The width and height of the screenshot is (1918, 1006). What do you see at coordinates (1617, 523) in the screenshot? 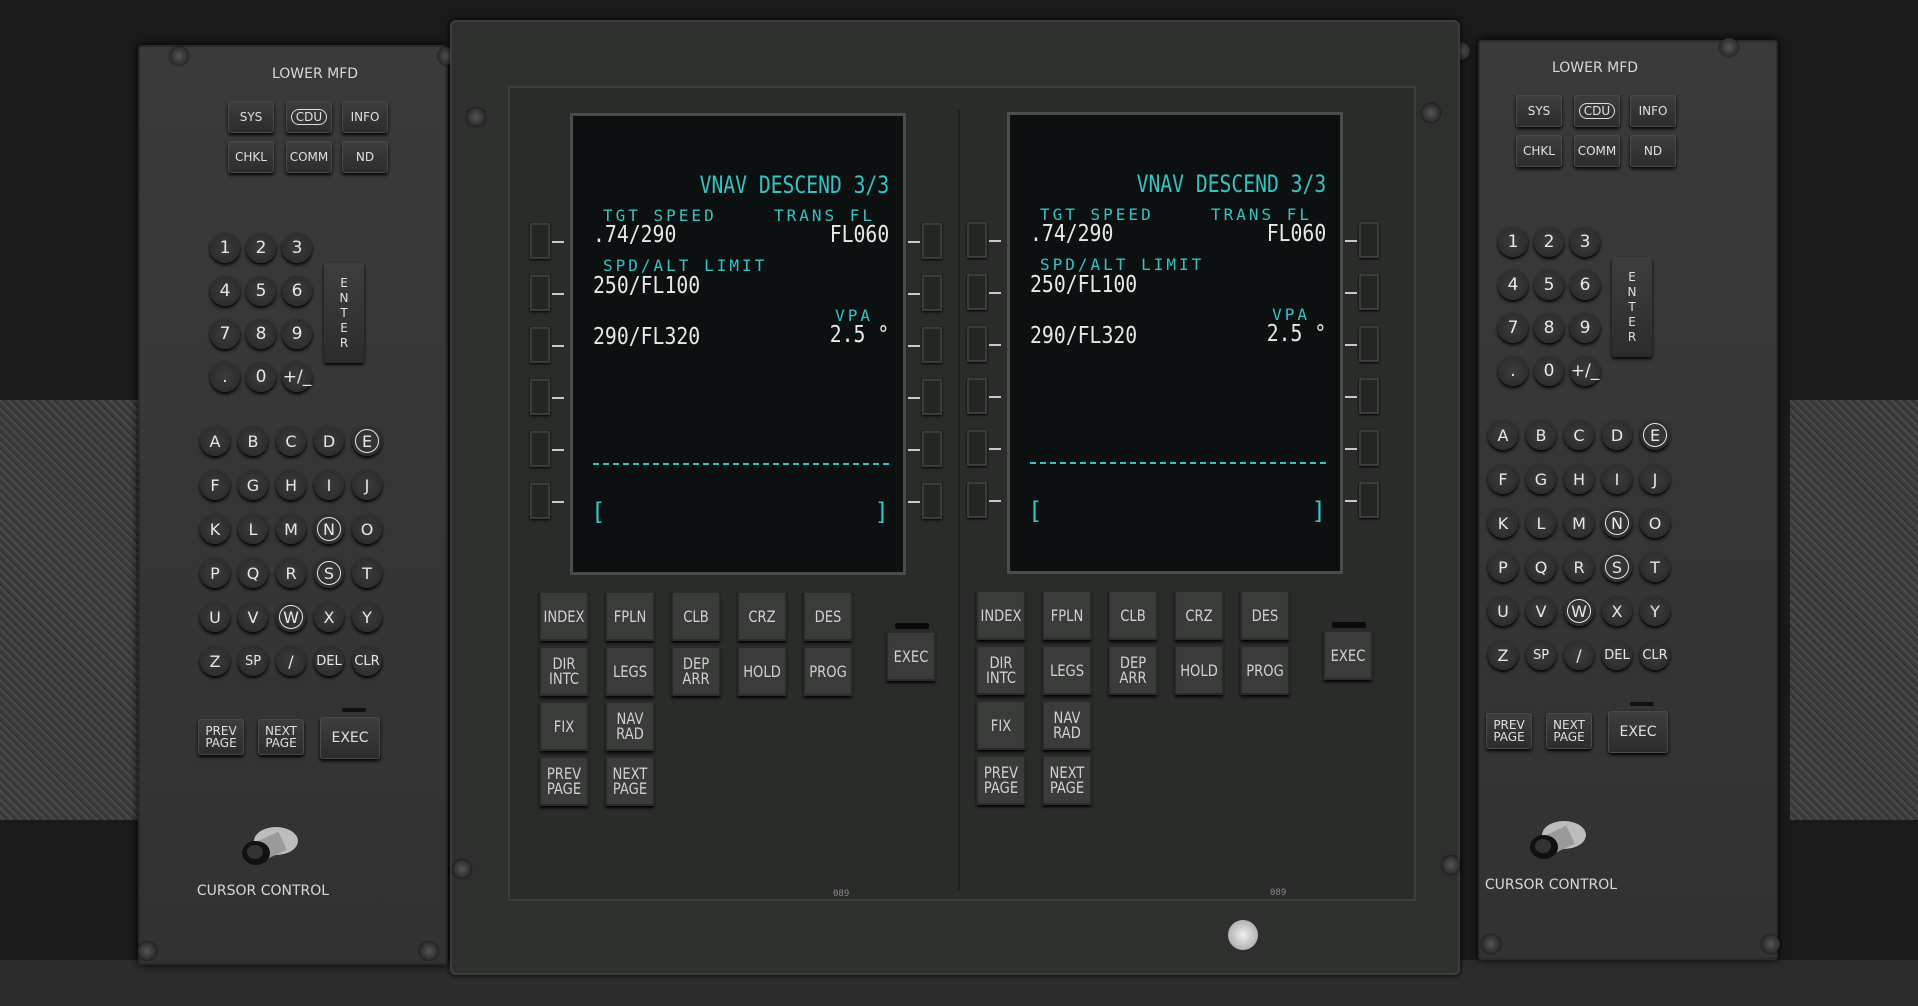
I see `letter-key-n: N` at bounding box center [1617, 523].